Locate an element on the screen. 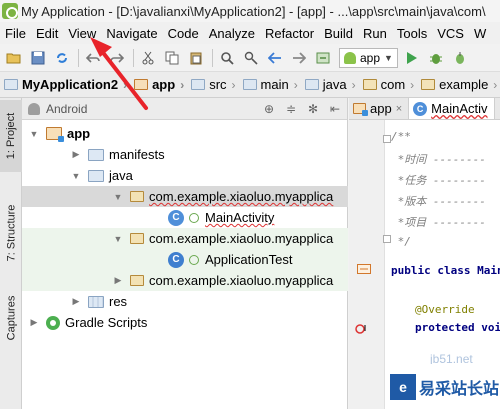 Image resolution: width=500 pixels, height=409 pixels. tree-item-java: ▼ java is located at coordinates (185, 175).